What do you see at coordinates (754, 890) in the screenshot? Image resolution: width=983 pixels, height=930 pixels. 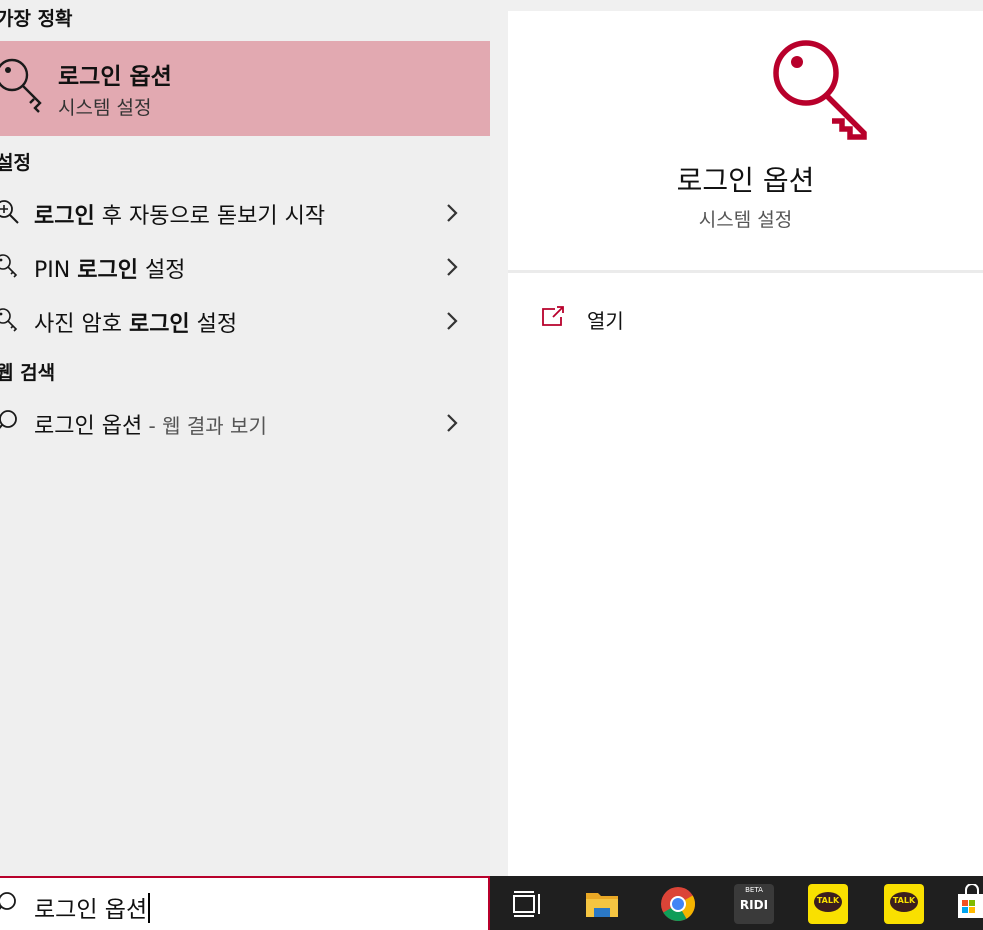 I see `ridi-badge: BETA` at bounding box center [754, 890].